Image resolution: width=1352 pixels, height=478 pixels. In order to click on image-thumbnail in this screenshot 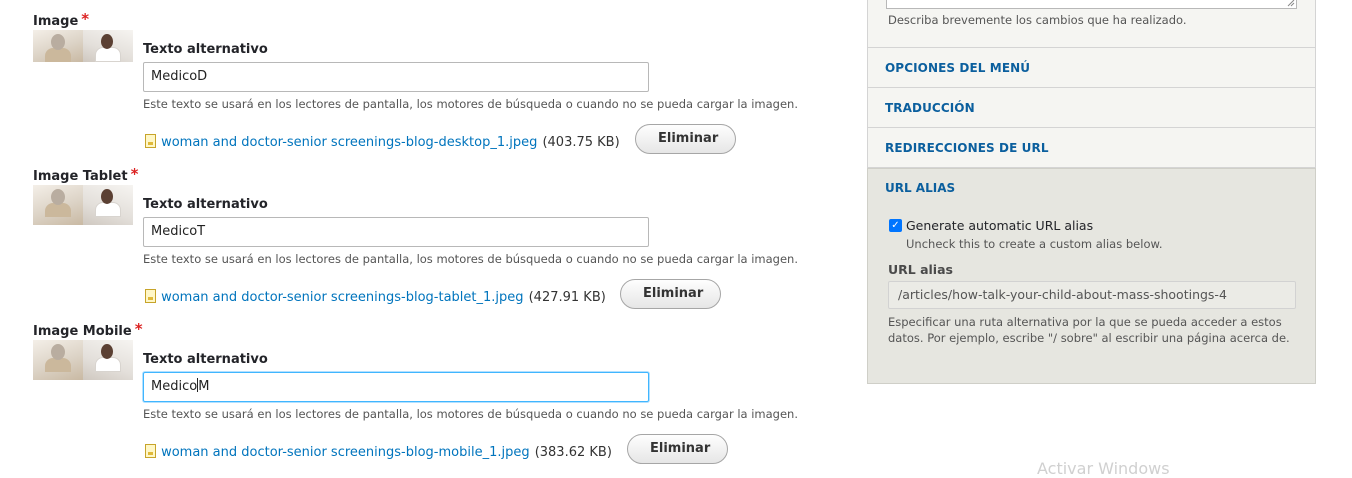, I will do `click(83, 46)`.